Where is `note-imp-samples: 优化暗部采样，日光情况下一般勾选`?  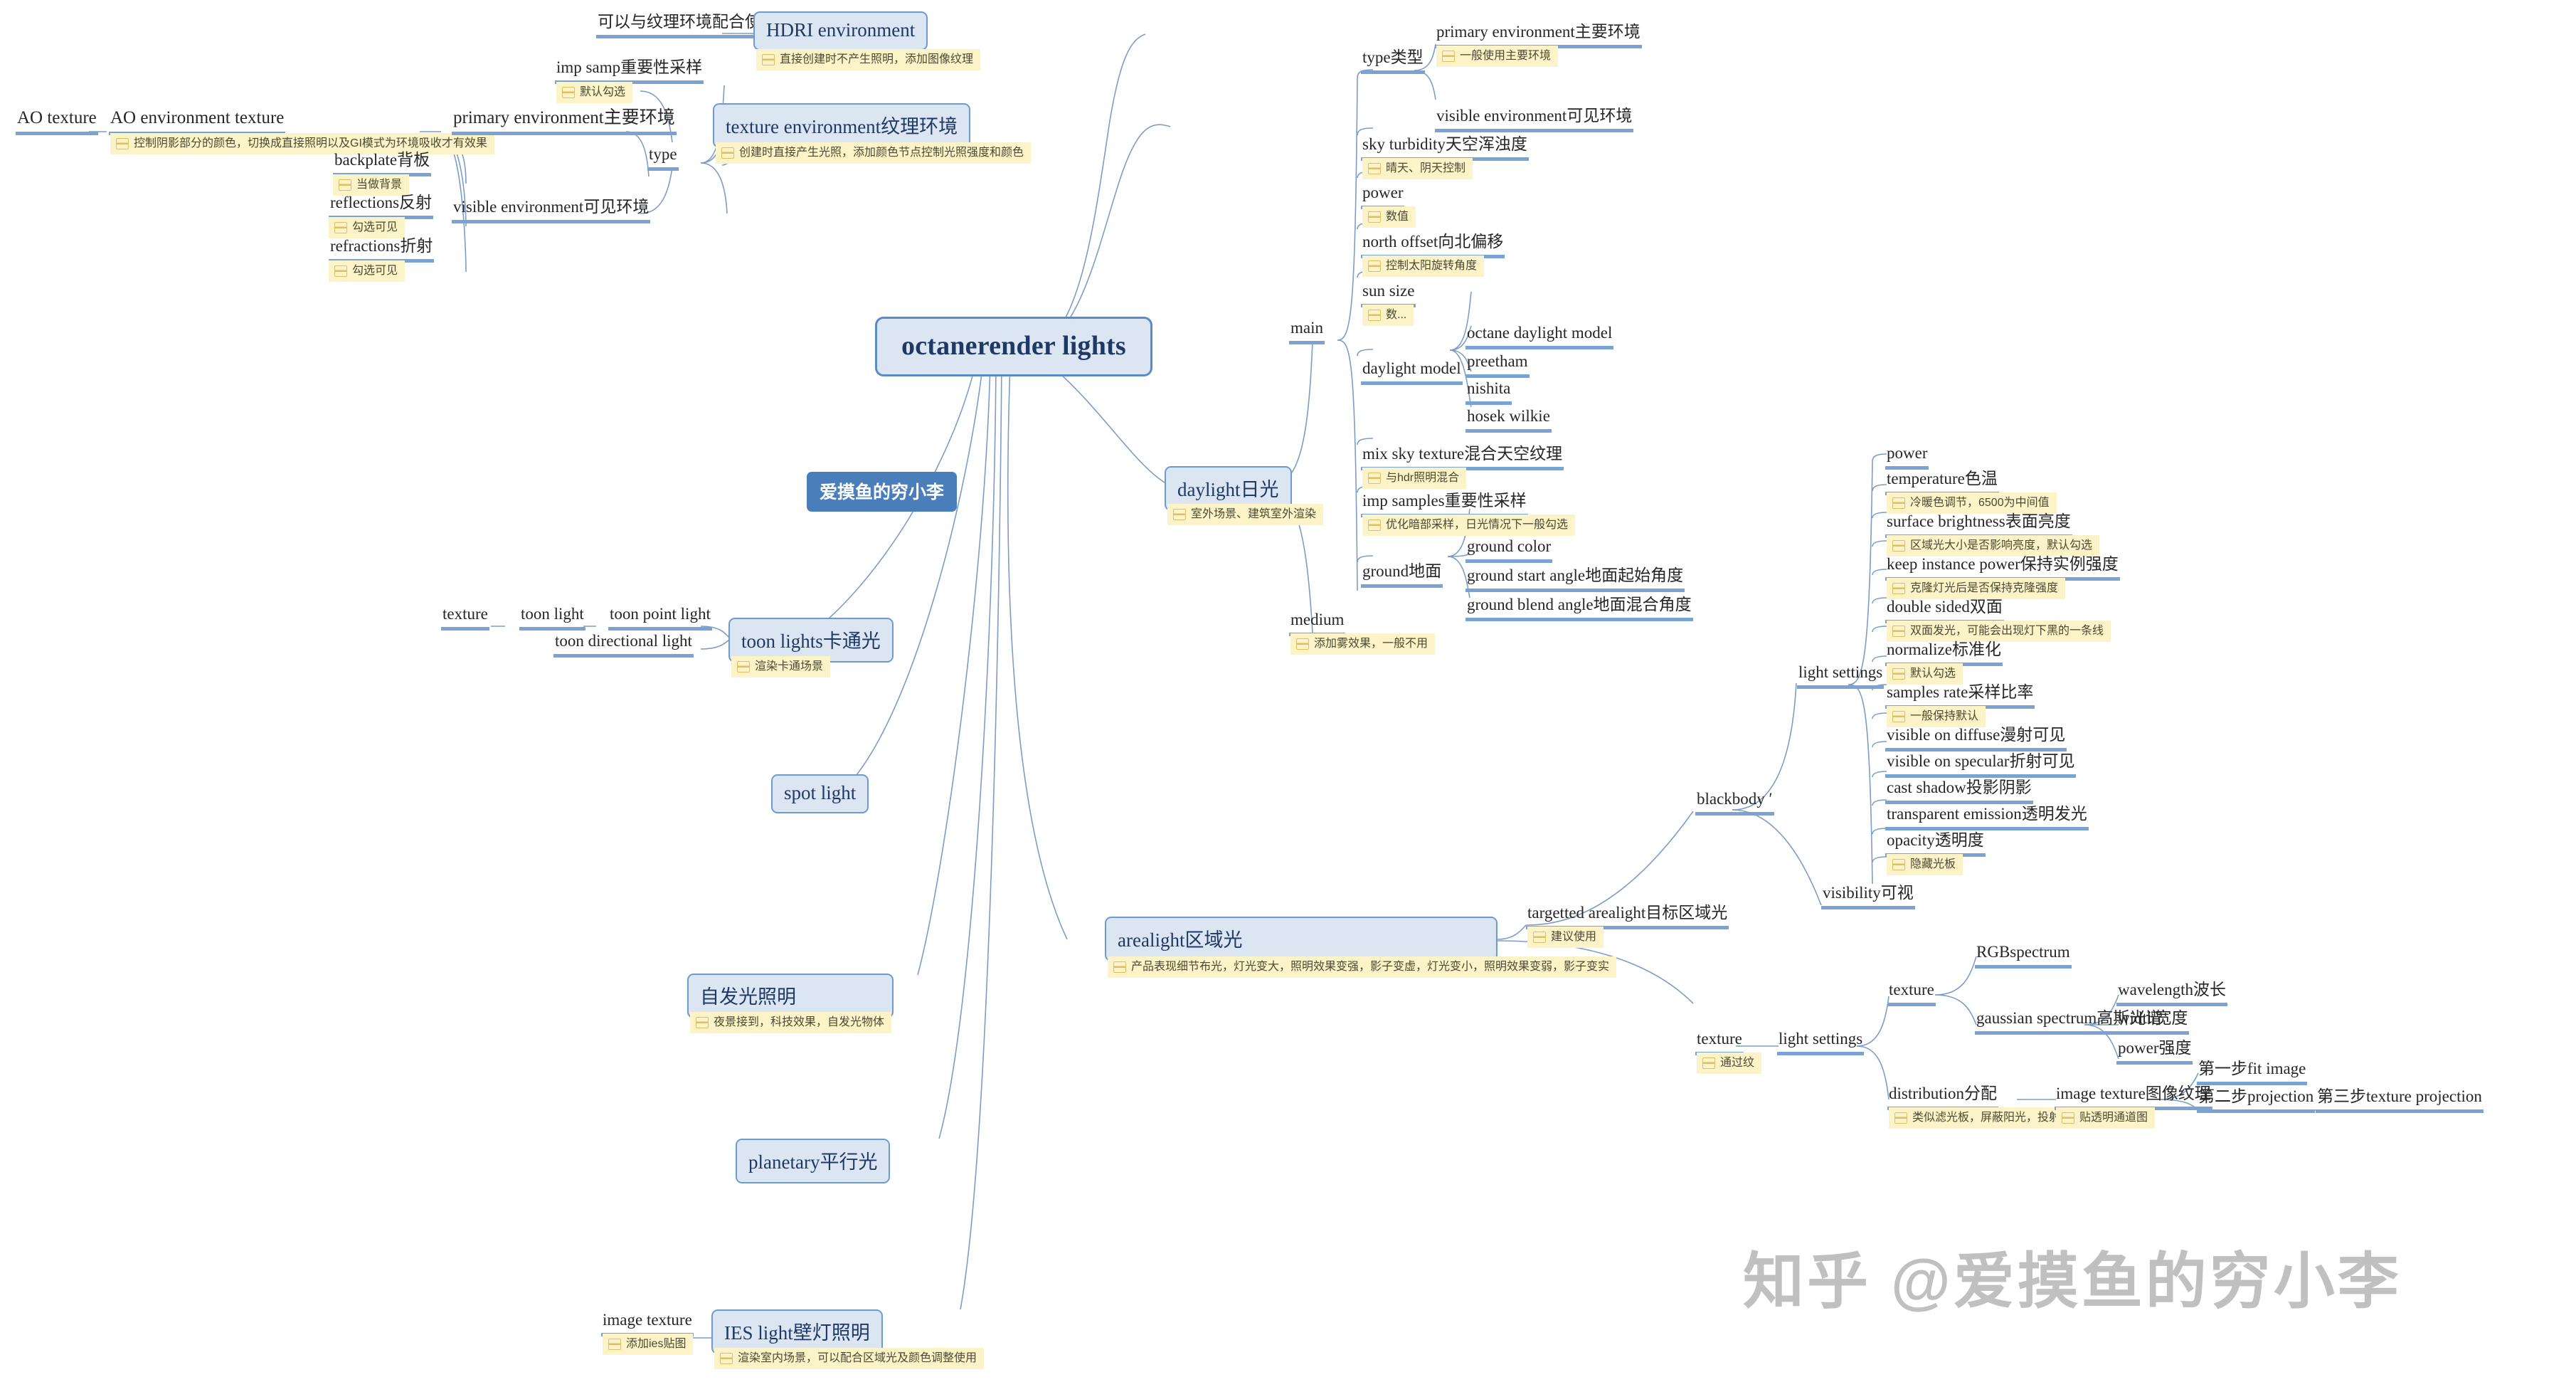
note-imp-samples: 优化暗部采样，日光情况下一般勾选 is located at coordinates (1469, 525).